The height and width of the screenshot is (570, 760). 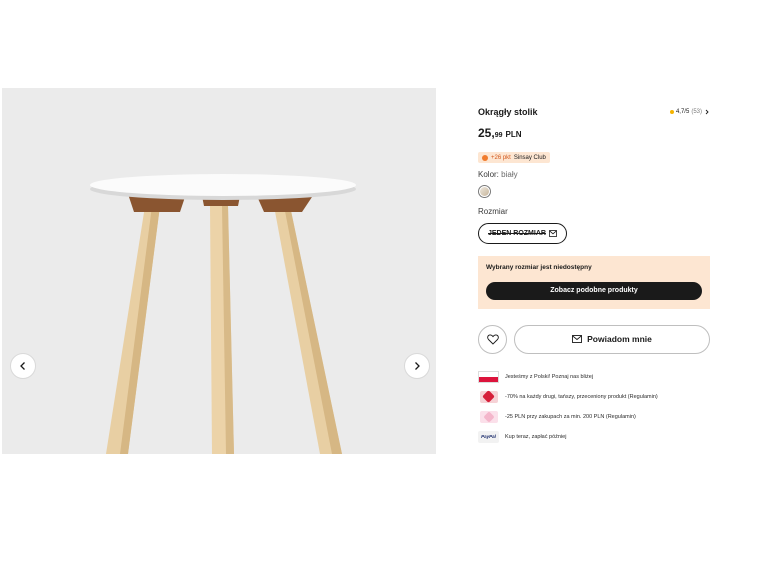 What do you see at coordinates (594, 437) in the screenshot?
I see `feature-item: PayPal Kup teraz, zapłać później` at bounding box center [594, 437].